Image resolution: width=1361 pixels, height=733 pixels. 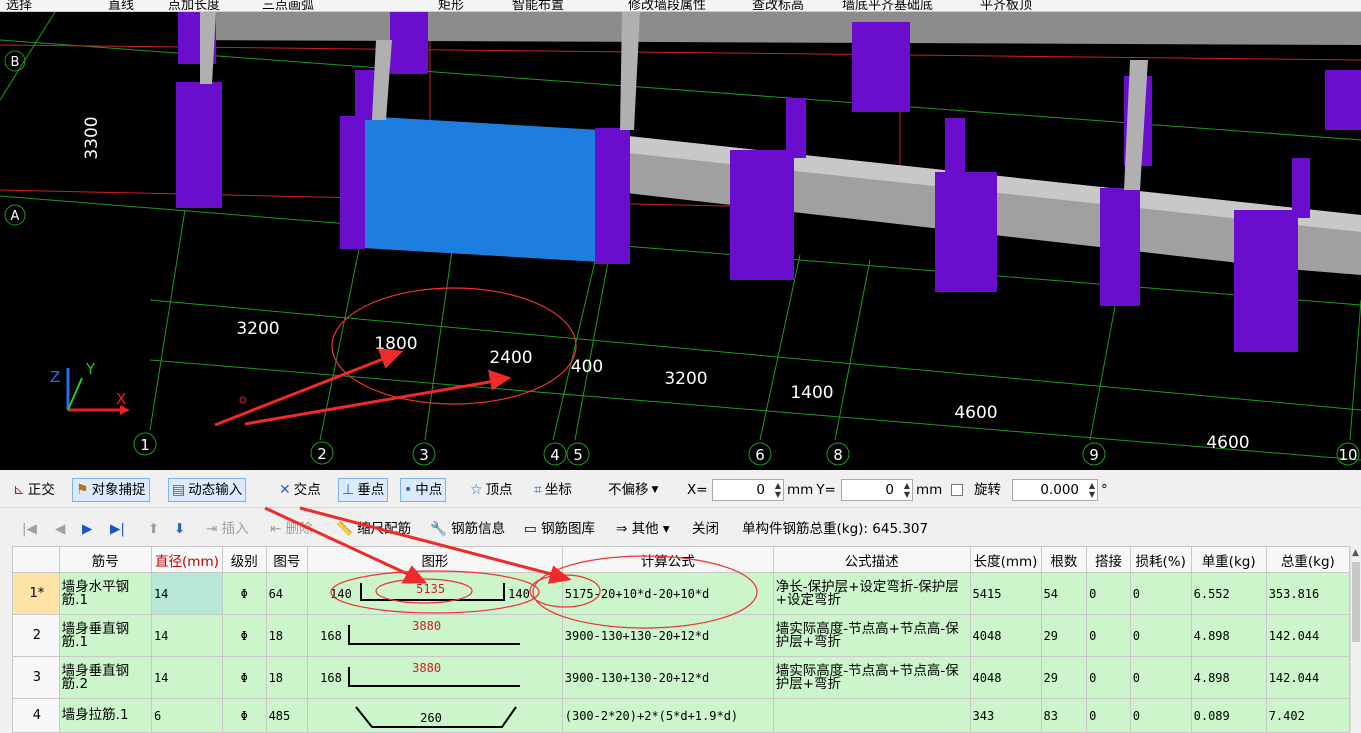 I want to click on selected-wall, so click(x=481, y=189).